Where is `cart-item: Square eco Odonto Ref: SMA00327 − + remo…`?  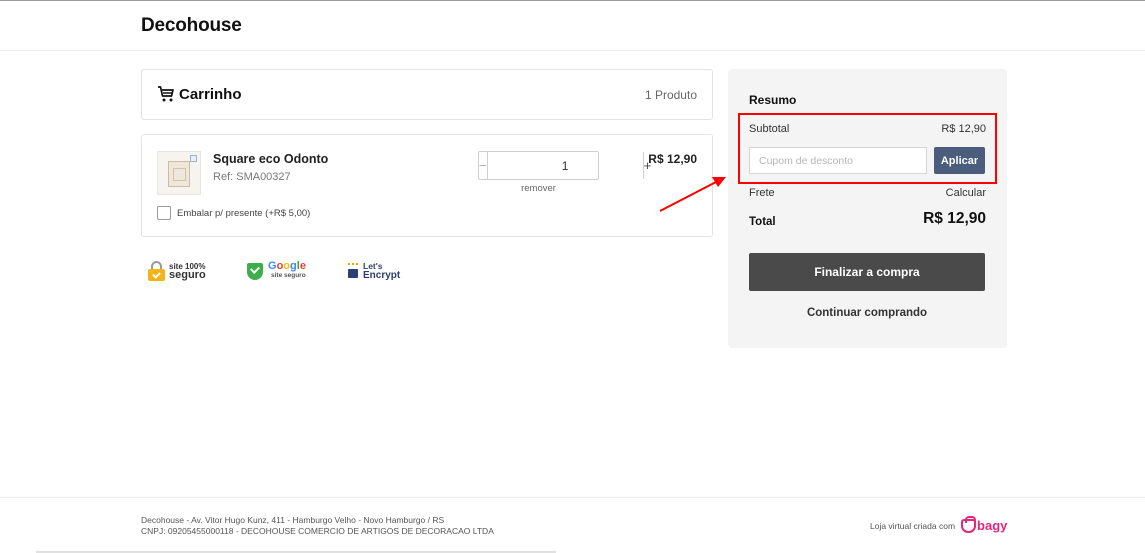
cart-item: Square eco Odonto Ref: SMA00327 − + remo… is located at coordinates (427, 185).